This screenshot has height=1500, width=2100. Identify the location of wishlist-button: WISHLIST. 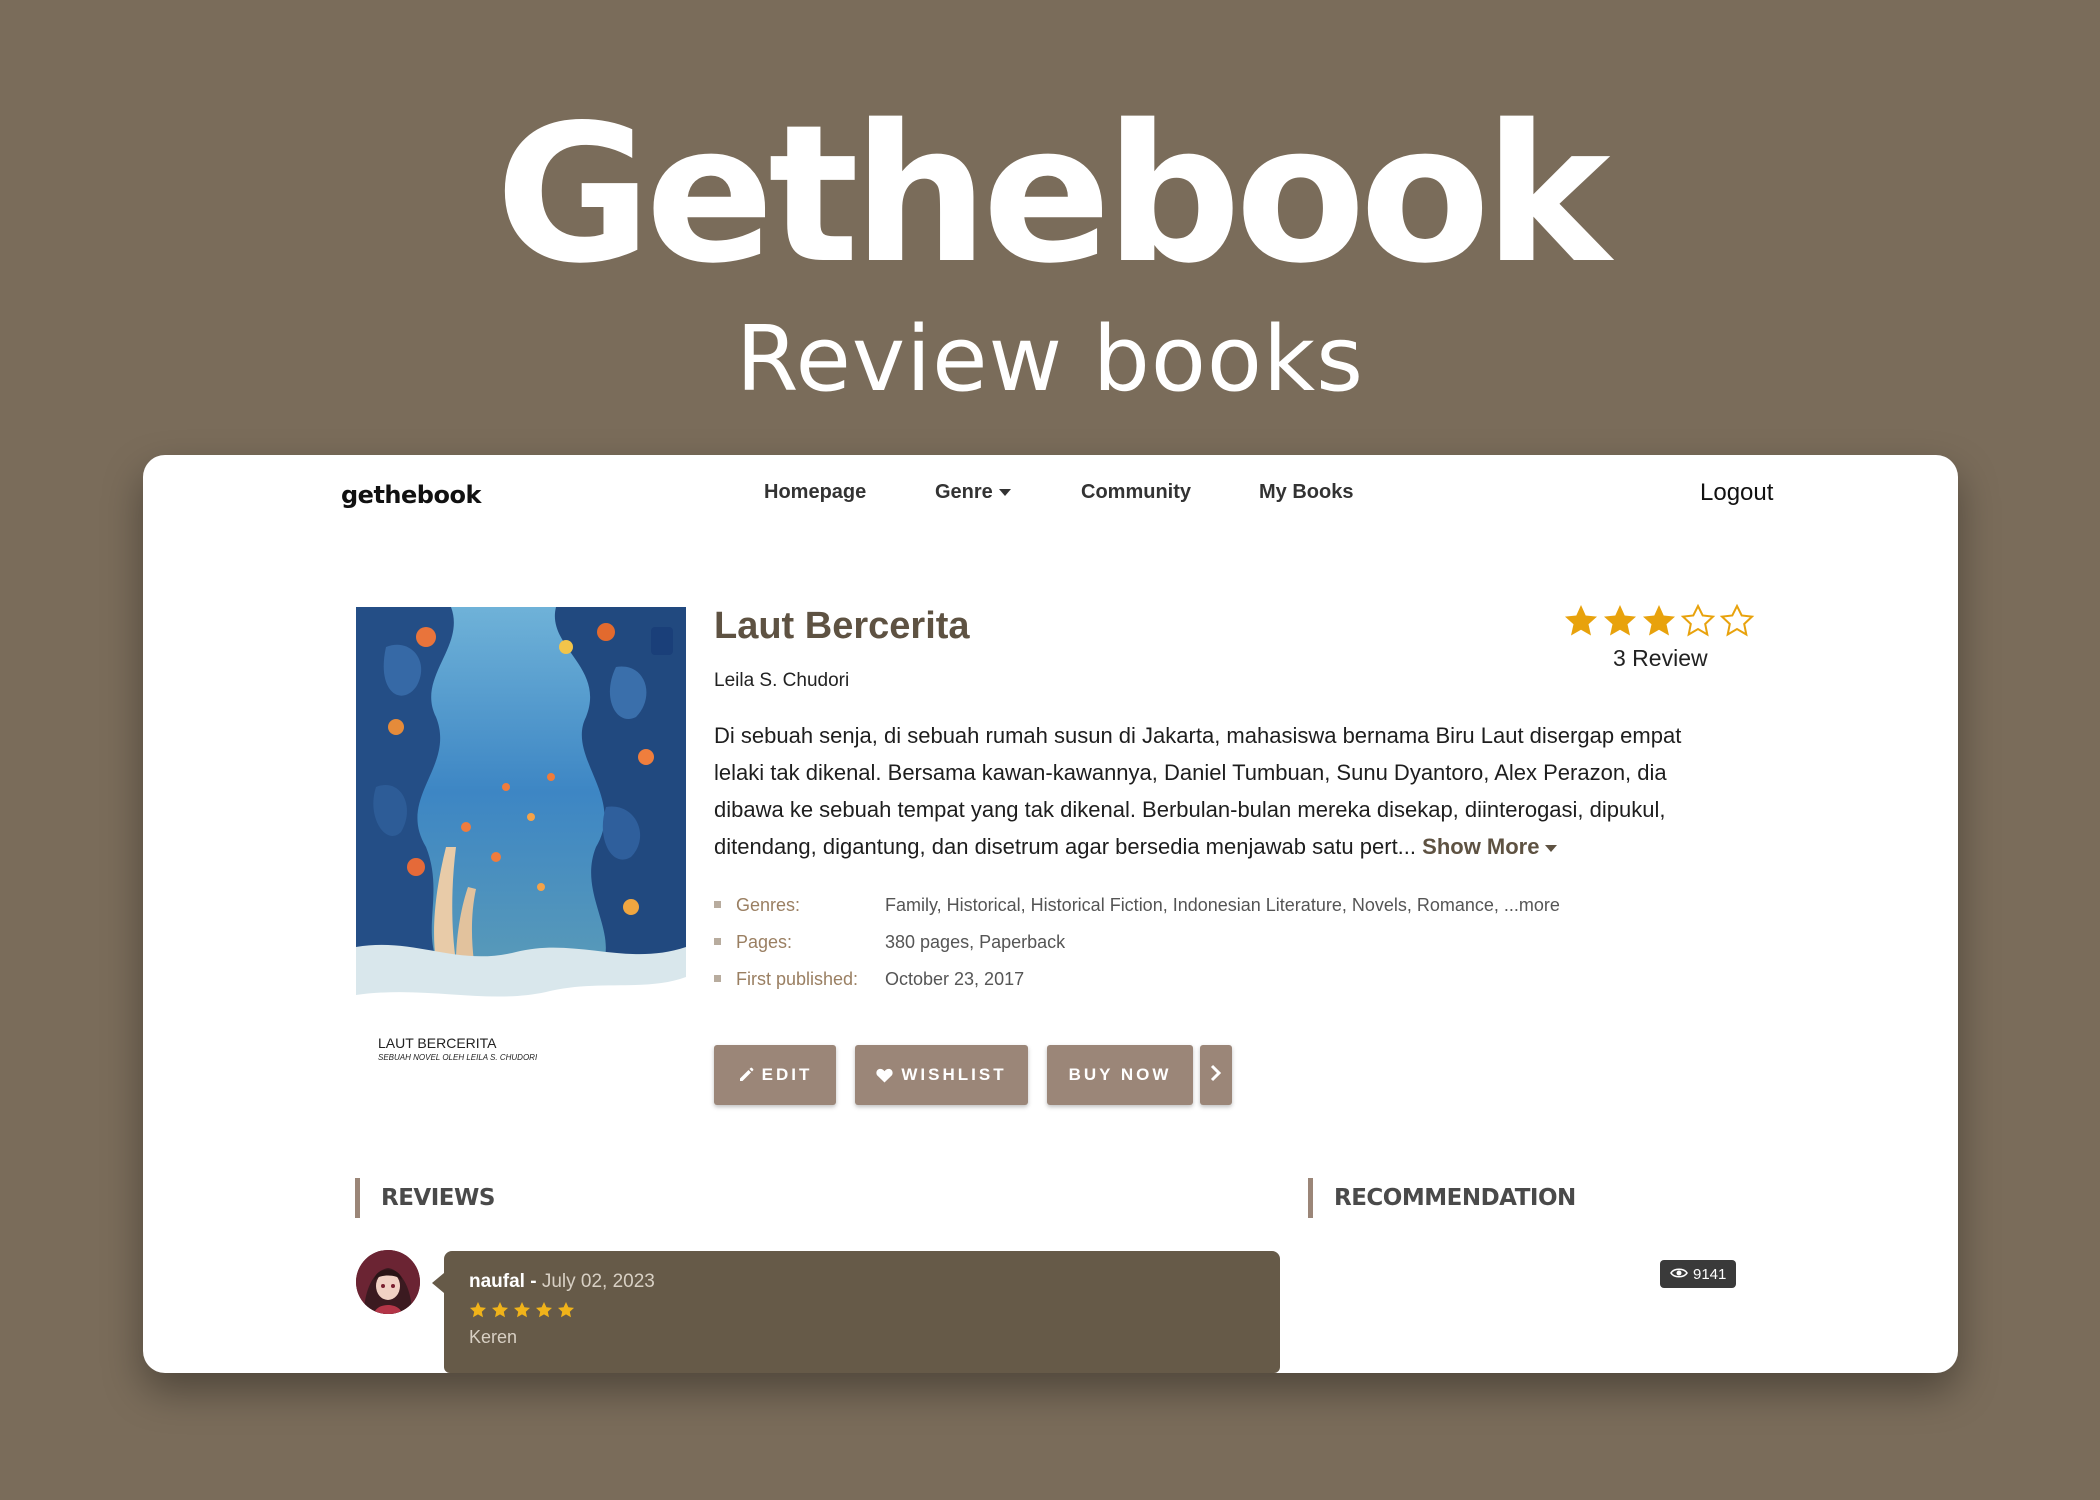
(941, 1075).